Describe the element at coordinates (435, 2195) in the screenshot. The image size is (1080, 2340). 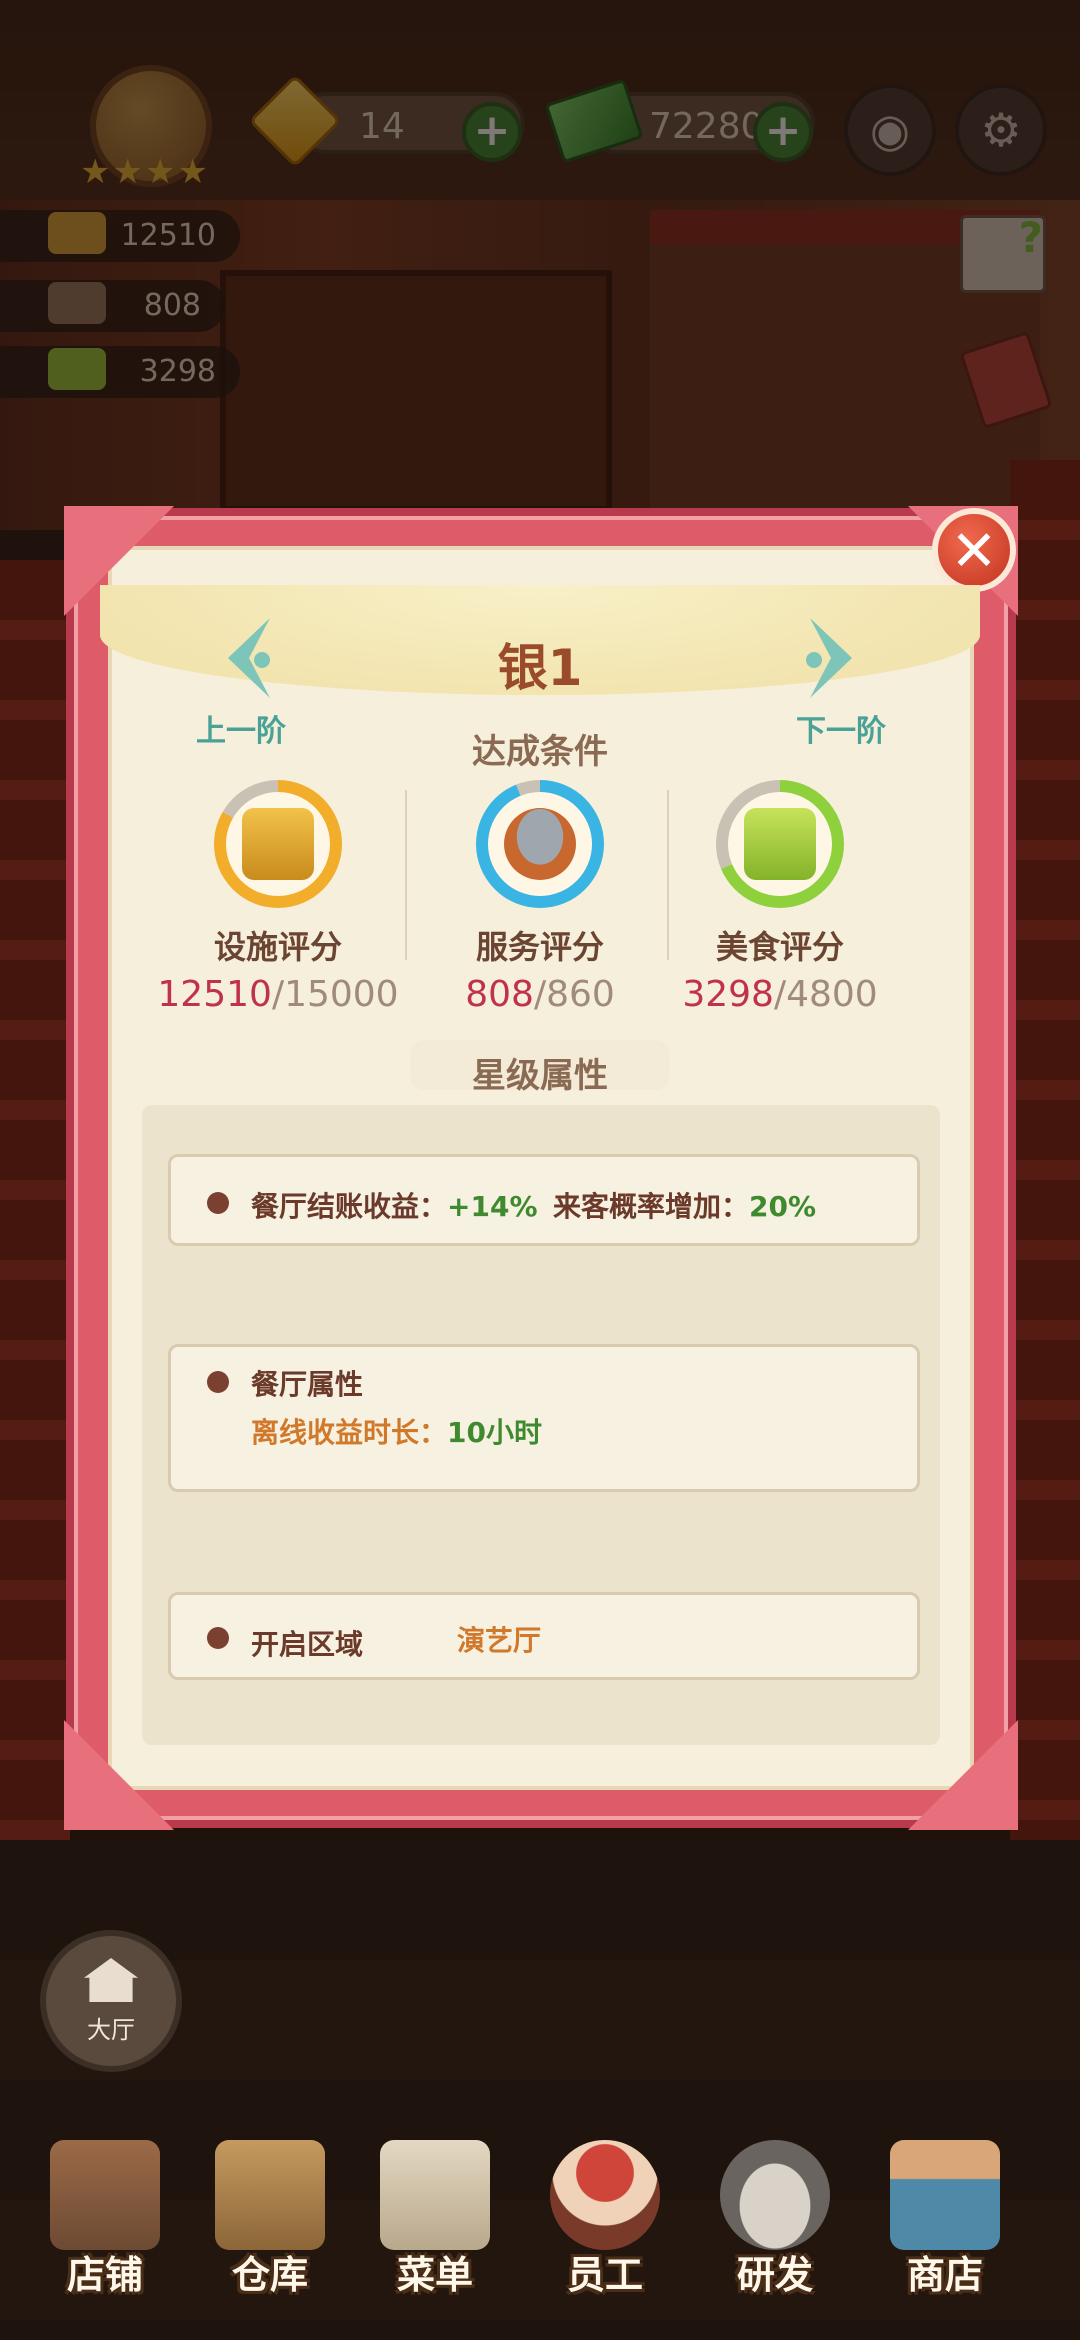
I see `menu-clipboard-icon` at that location.